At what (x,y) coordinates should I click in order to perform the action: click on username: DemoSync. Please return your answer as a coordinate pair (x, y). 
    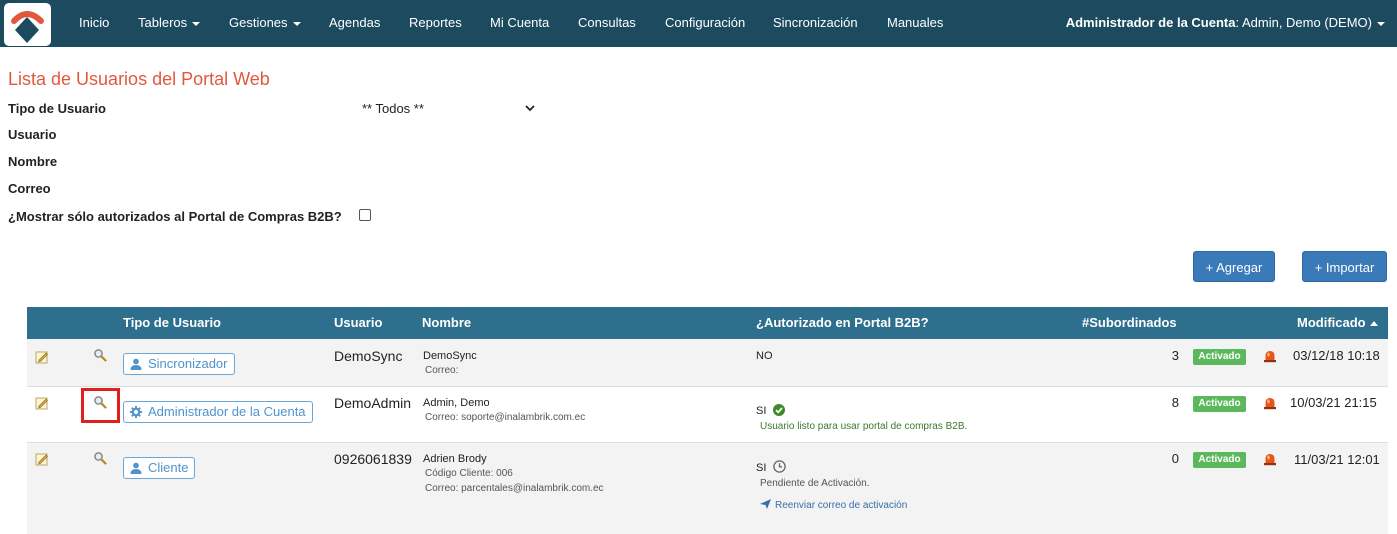
    Looking at the image, I should click on (368, 356).